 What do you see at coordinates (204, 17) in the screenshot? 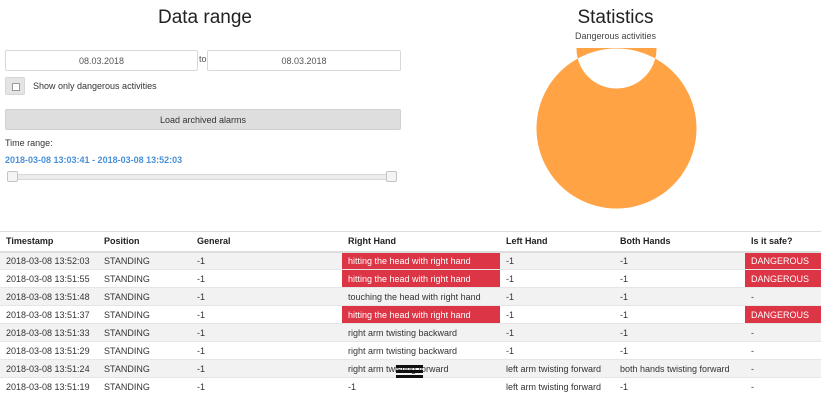
I see `data-range-title: Data range` at bounding box center [204, 17].